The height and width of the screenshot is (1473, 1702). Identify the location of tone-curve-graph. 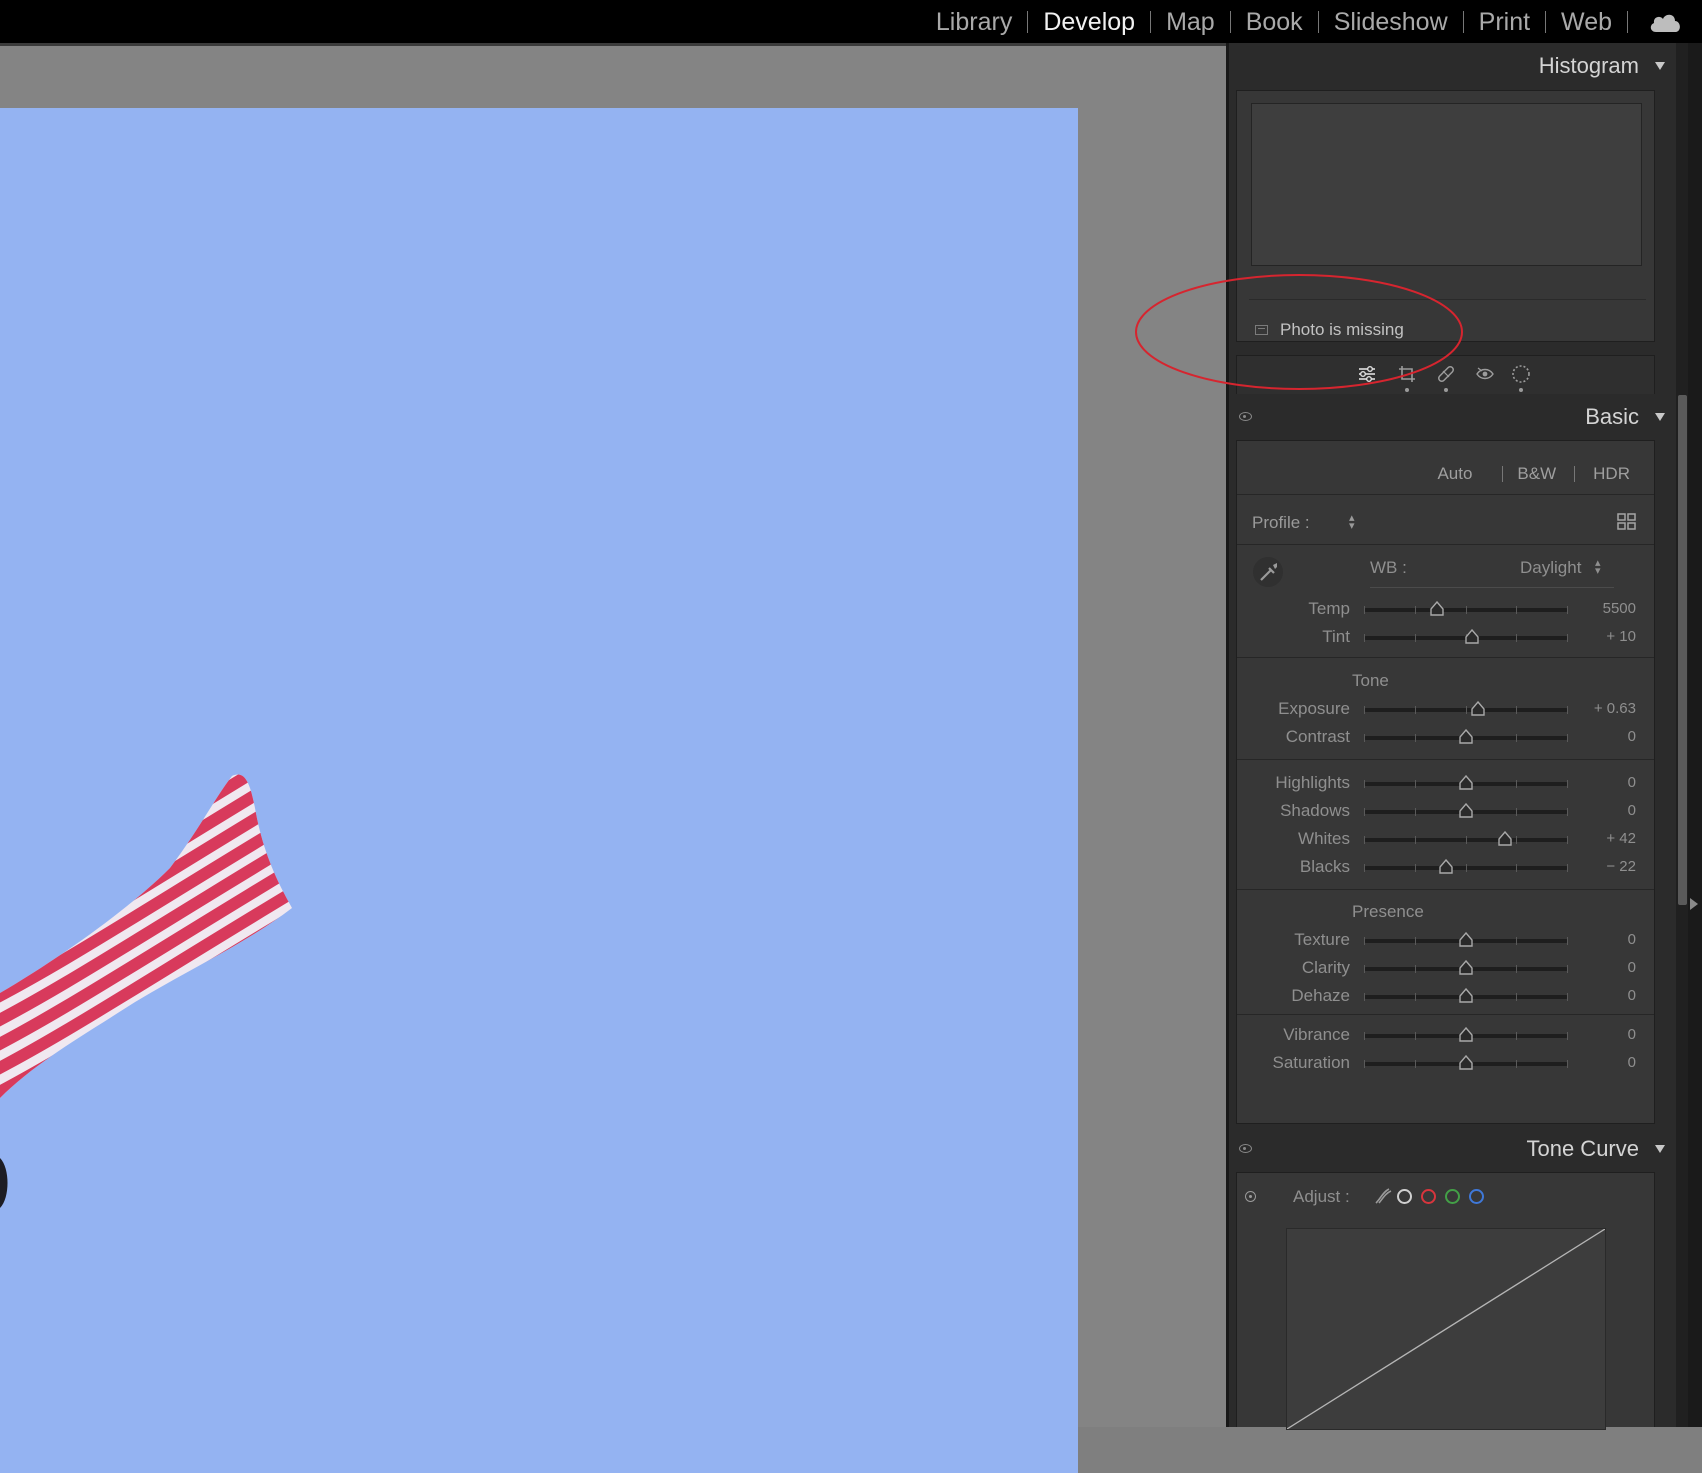
(1446, 1329).